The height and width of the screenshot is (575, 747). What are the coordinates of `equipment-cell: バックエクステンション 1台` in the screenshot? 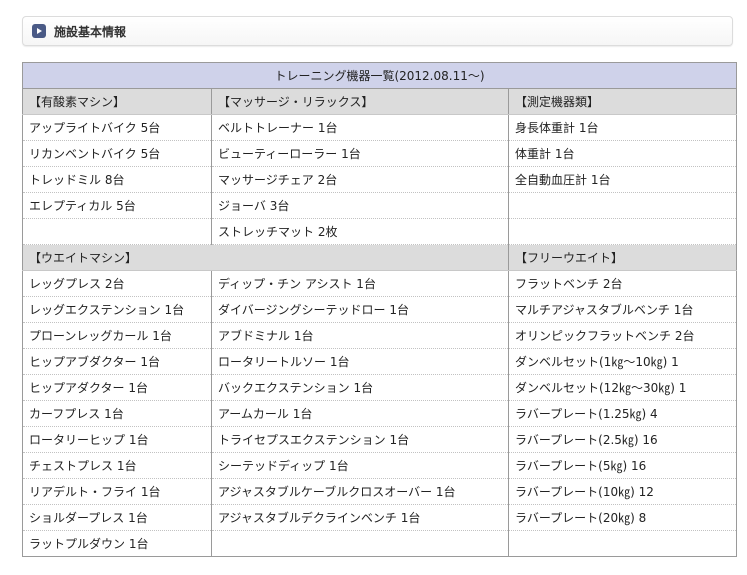 It's located at (360, 387).